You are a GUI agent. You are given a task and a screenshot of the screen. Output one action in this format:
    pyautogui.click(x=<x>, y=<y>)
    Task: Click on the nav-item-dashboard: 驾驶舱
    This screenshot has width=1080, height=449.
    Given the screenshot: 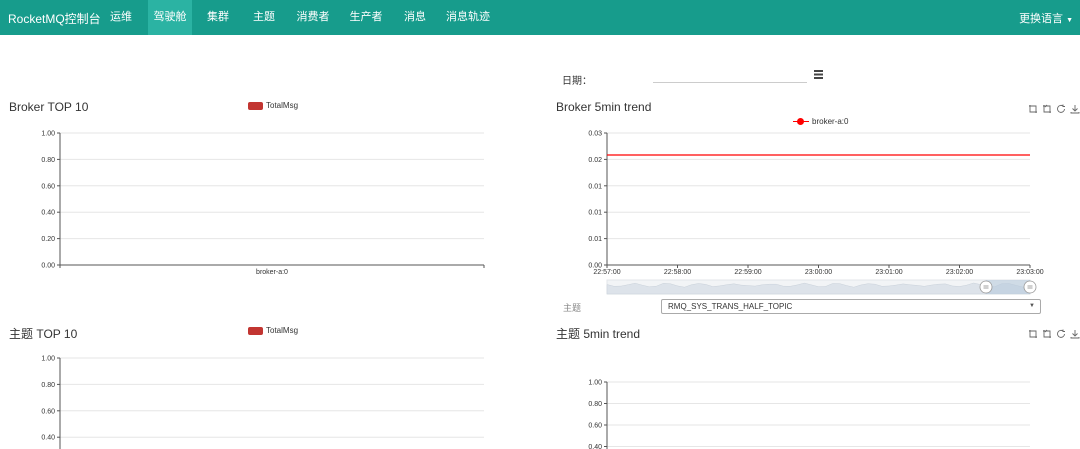 What is the action you would take?
    pyautogui.click(x=170, y=17)
    